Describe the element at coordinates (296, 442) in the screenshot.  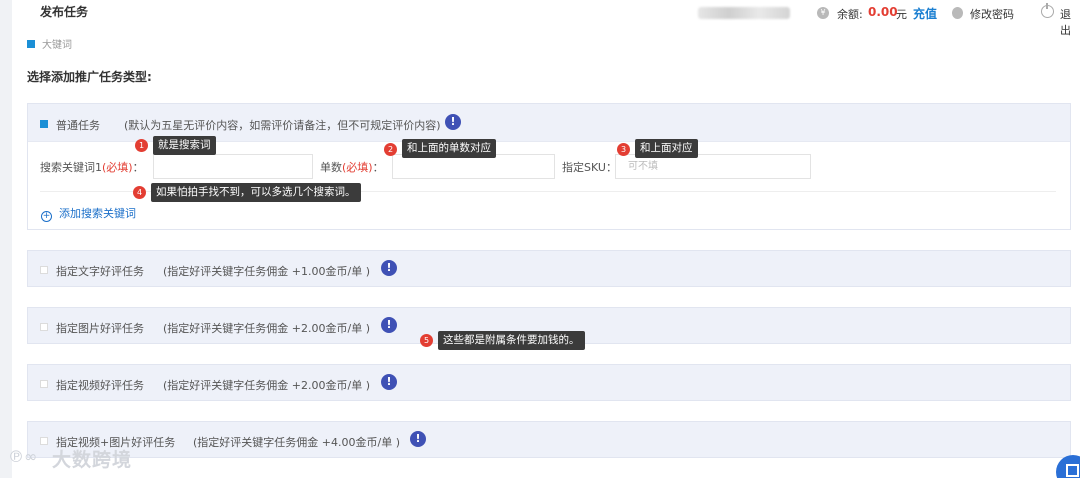
I see `task-video-image-review-note: (指定好评关键字任务佣金 +4.00金币/单 )` at that location.